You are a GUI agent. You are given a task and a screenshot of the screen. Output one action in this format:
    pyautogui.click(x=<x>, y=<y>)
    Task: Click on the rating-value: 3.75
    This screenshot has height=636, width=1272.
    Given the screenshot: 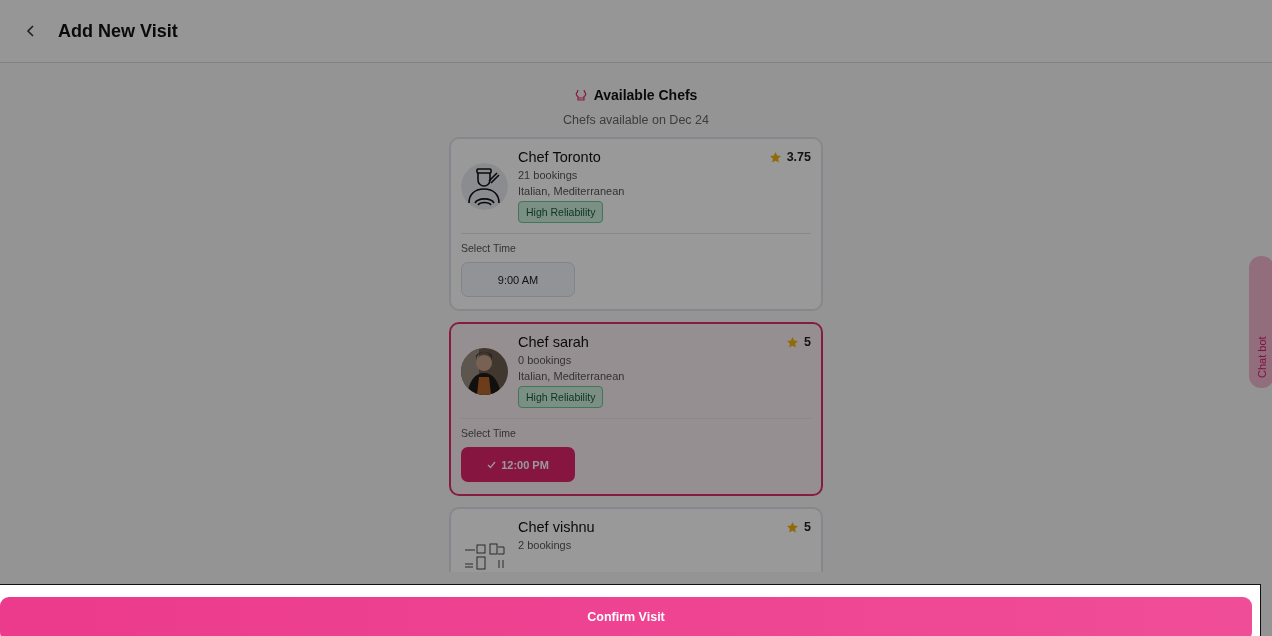 What is the action you would take?
    pyautogui.click(x=798, y=157)
    